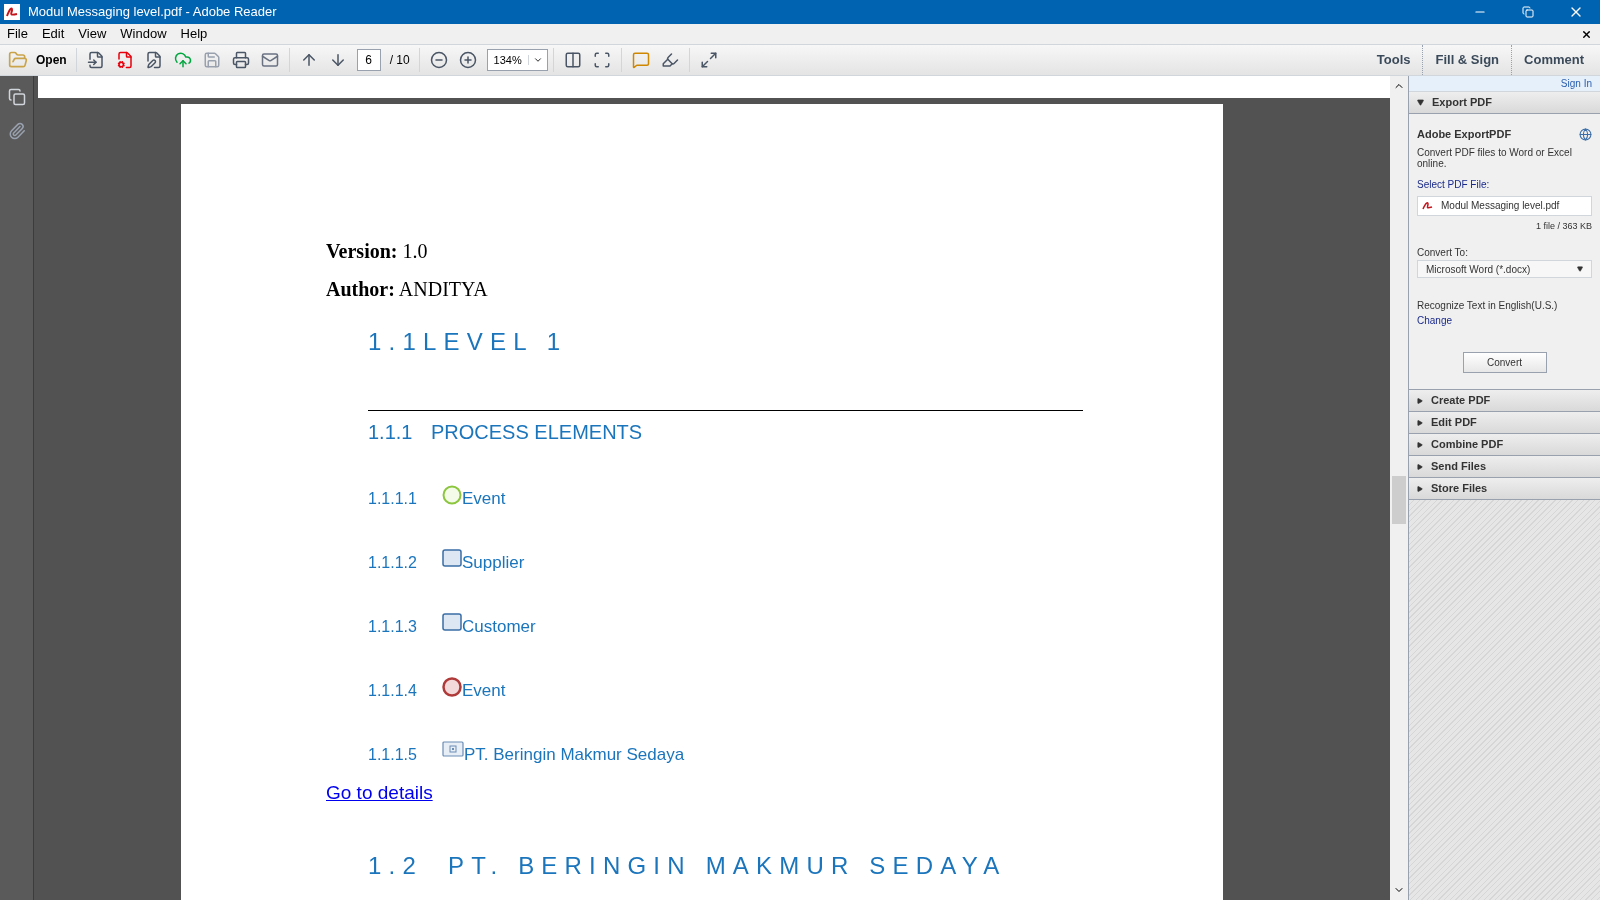 The width and height of the screenshot is (1600, 900). What do you see at coordinates (152, 12) in the screenshot?
I see `window-title: Modul Messaging level.pdf - Adobe Reader` at bounding box center [152, 12].